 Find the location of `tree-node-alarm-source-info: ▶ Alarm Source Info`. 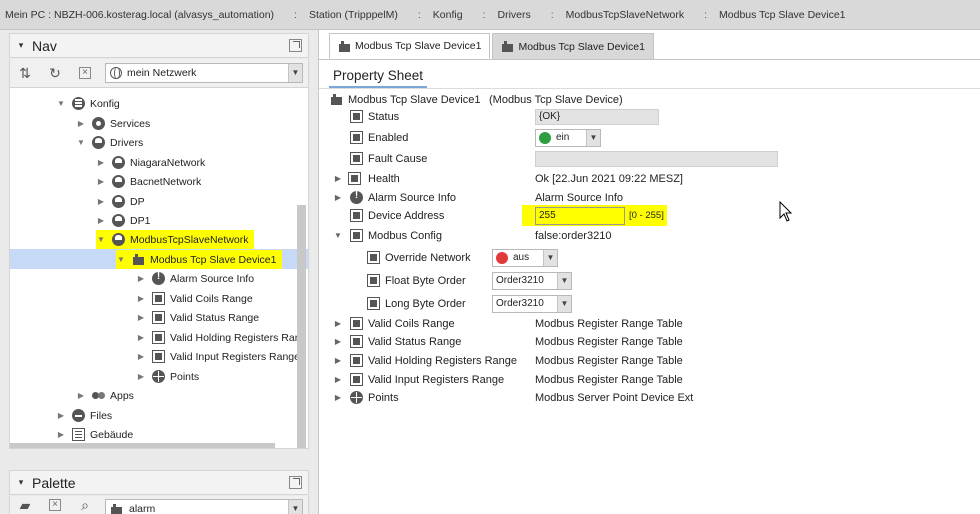

tree-node-alarm-source-info: ▶ Alarm Source Info is located at coordinates (195, 278).